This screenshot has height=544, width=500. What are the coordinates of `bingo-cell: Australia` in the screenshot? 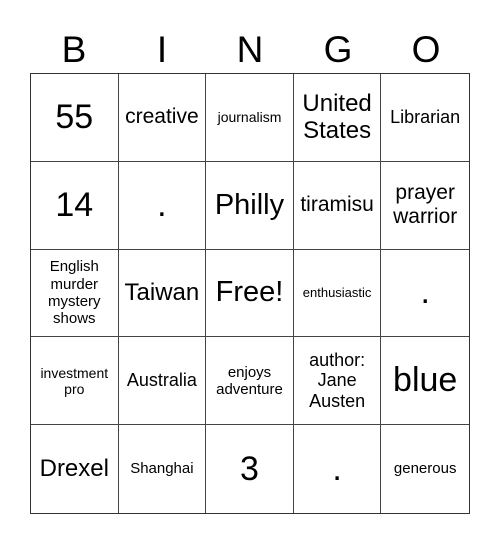 It's located at (162, 381).